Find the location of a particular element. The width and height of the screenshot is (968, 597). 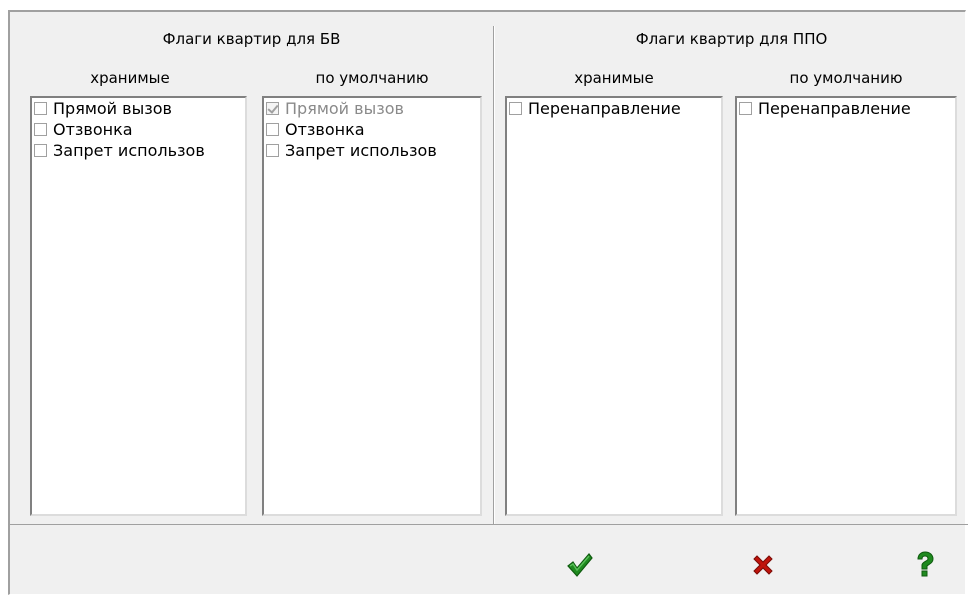

ppo-stored-item: Перенаправление is located at coordinates (614, 108).